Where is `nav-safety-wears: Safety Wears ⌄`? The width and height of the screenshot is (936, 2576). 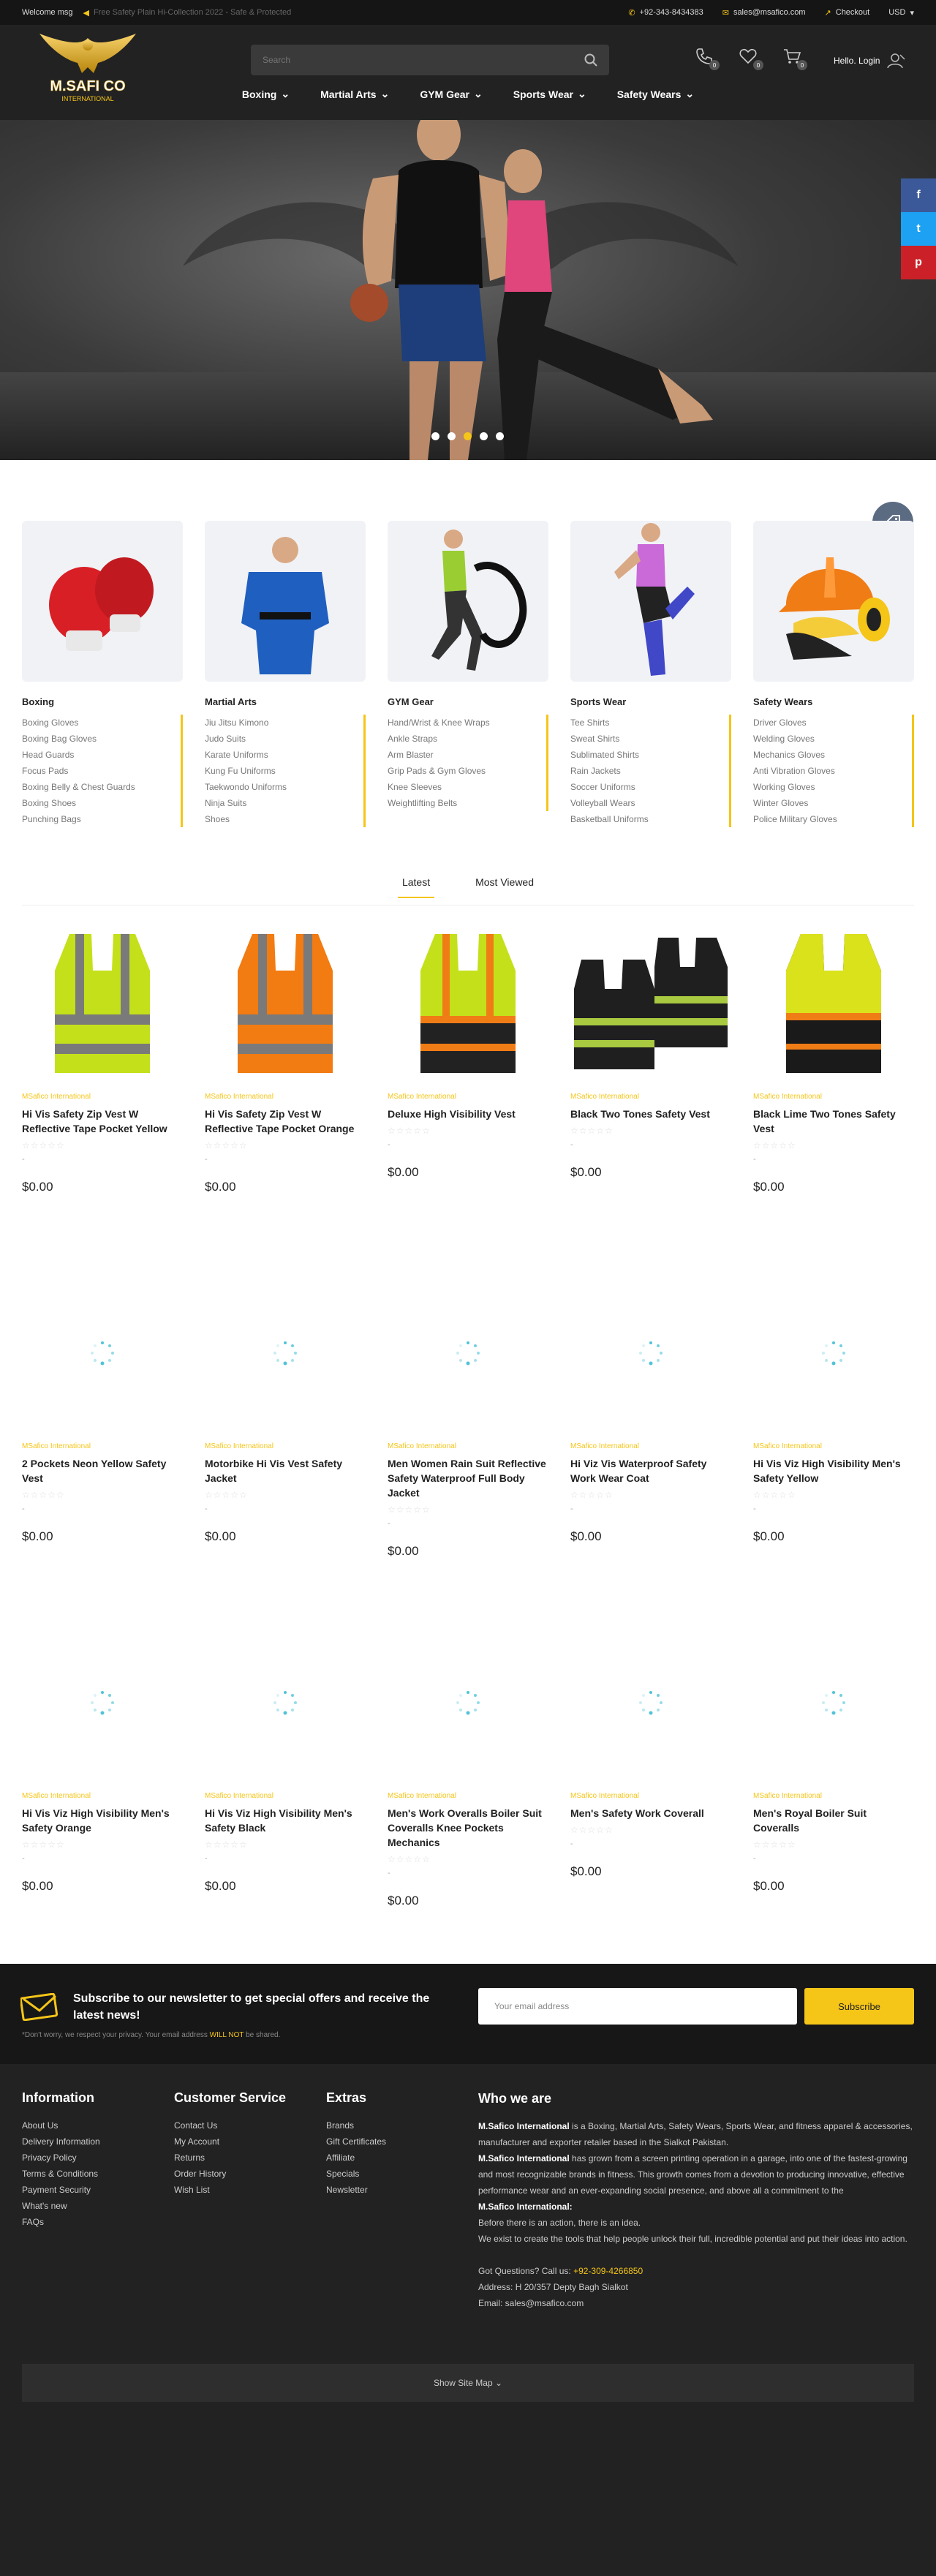
nav-safety-wears: Safety Wears ⌄ is located at coordinates (655, 94).